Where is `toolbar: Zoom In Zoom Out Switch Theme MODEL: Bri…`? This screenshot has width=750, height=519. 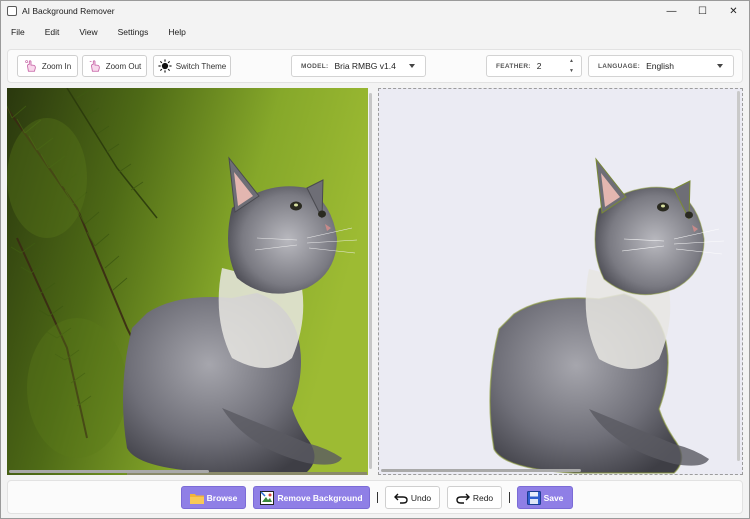
toolbar: Zoom In Zoom Out Switch Theme MODEL: Bri… is located at coordinates (375, 66).